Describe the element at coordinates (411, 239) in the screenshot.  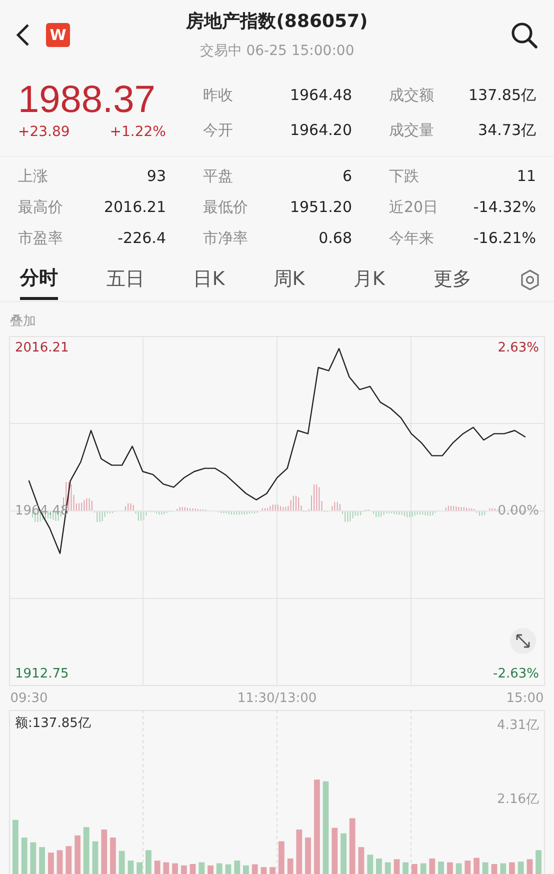
I see `stat-label: 今年来` at that location.